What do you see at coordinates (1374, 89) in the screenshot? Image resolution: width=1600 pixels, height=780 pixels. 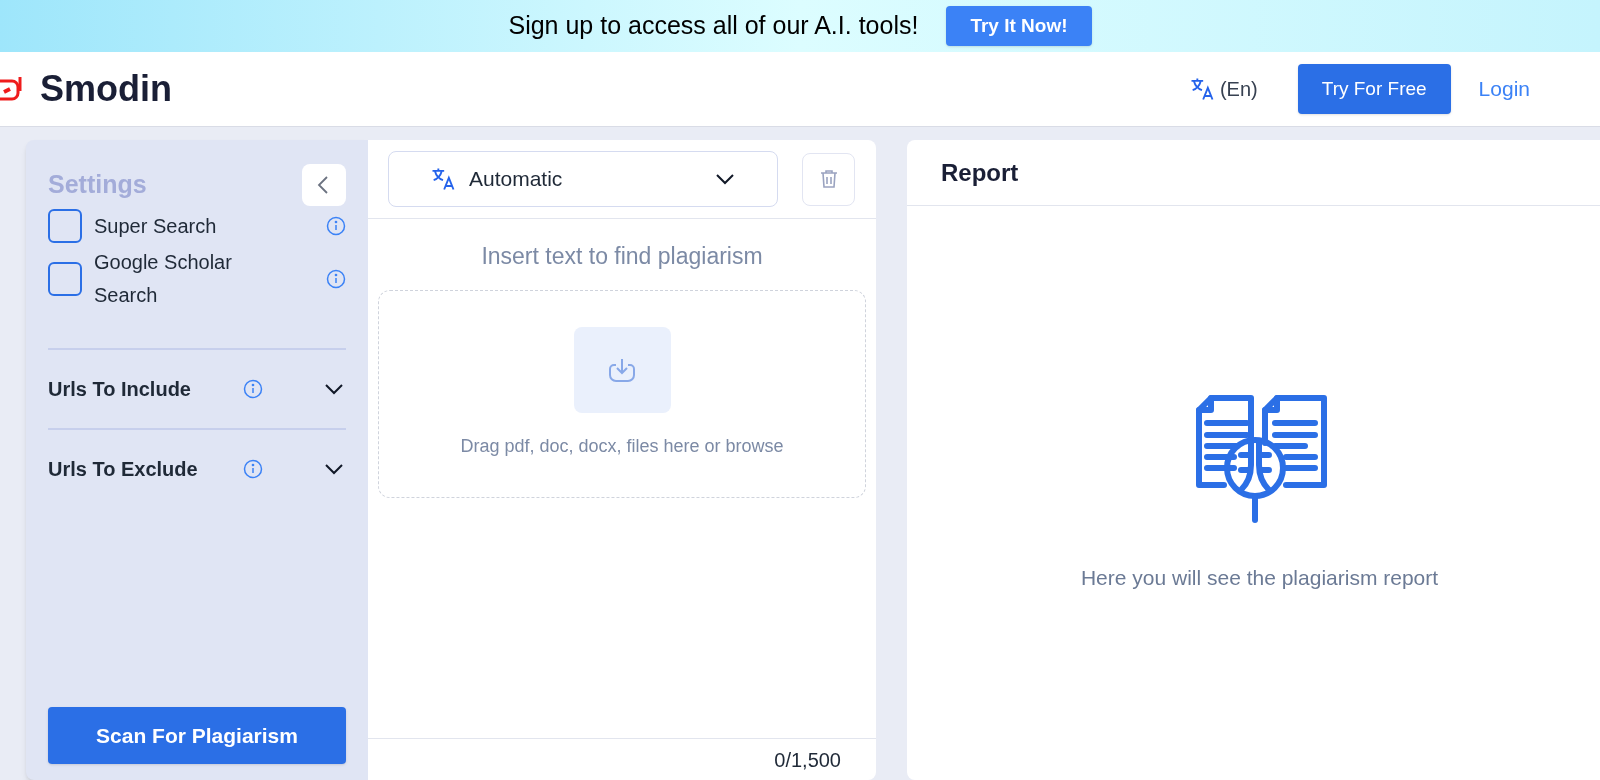 I see `try-for-free-button: Try For Free` at bounding box center [1374, 89].